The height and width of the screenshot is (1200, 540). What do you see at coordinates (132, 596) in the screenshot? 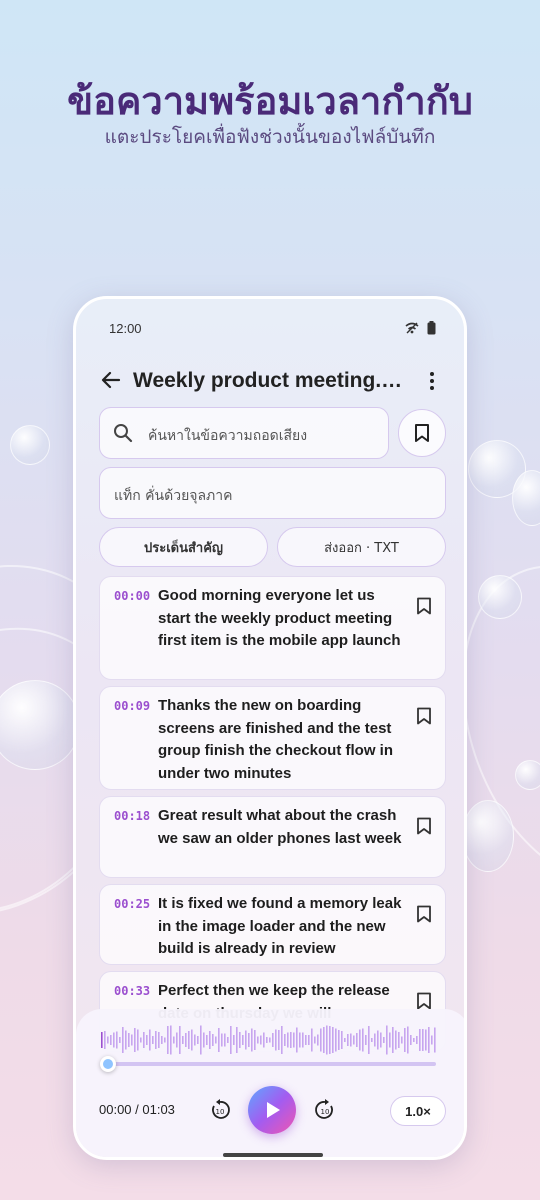
I see `segment-timestamp: 00:00` at bounding box center [132, 596].